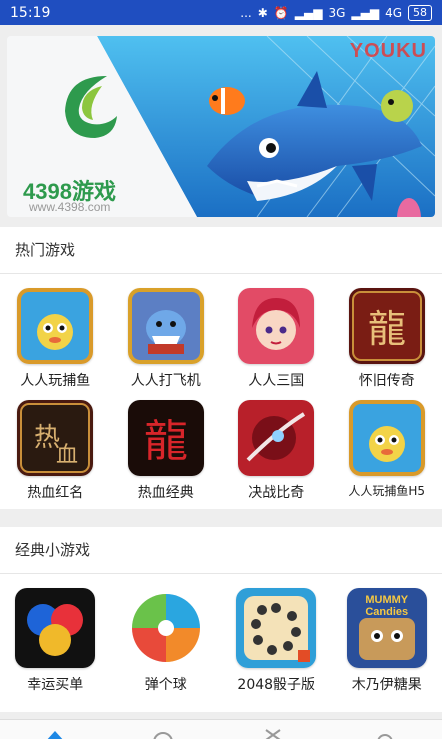 The height and width of the screenshot is (739, 442). I want to click on game-tile: 2048骰子版, so click(276, 641).